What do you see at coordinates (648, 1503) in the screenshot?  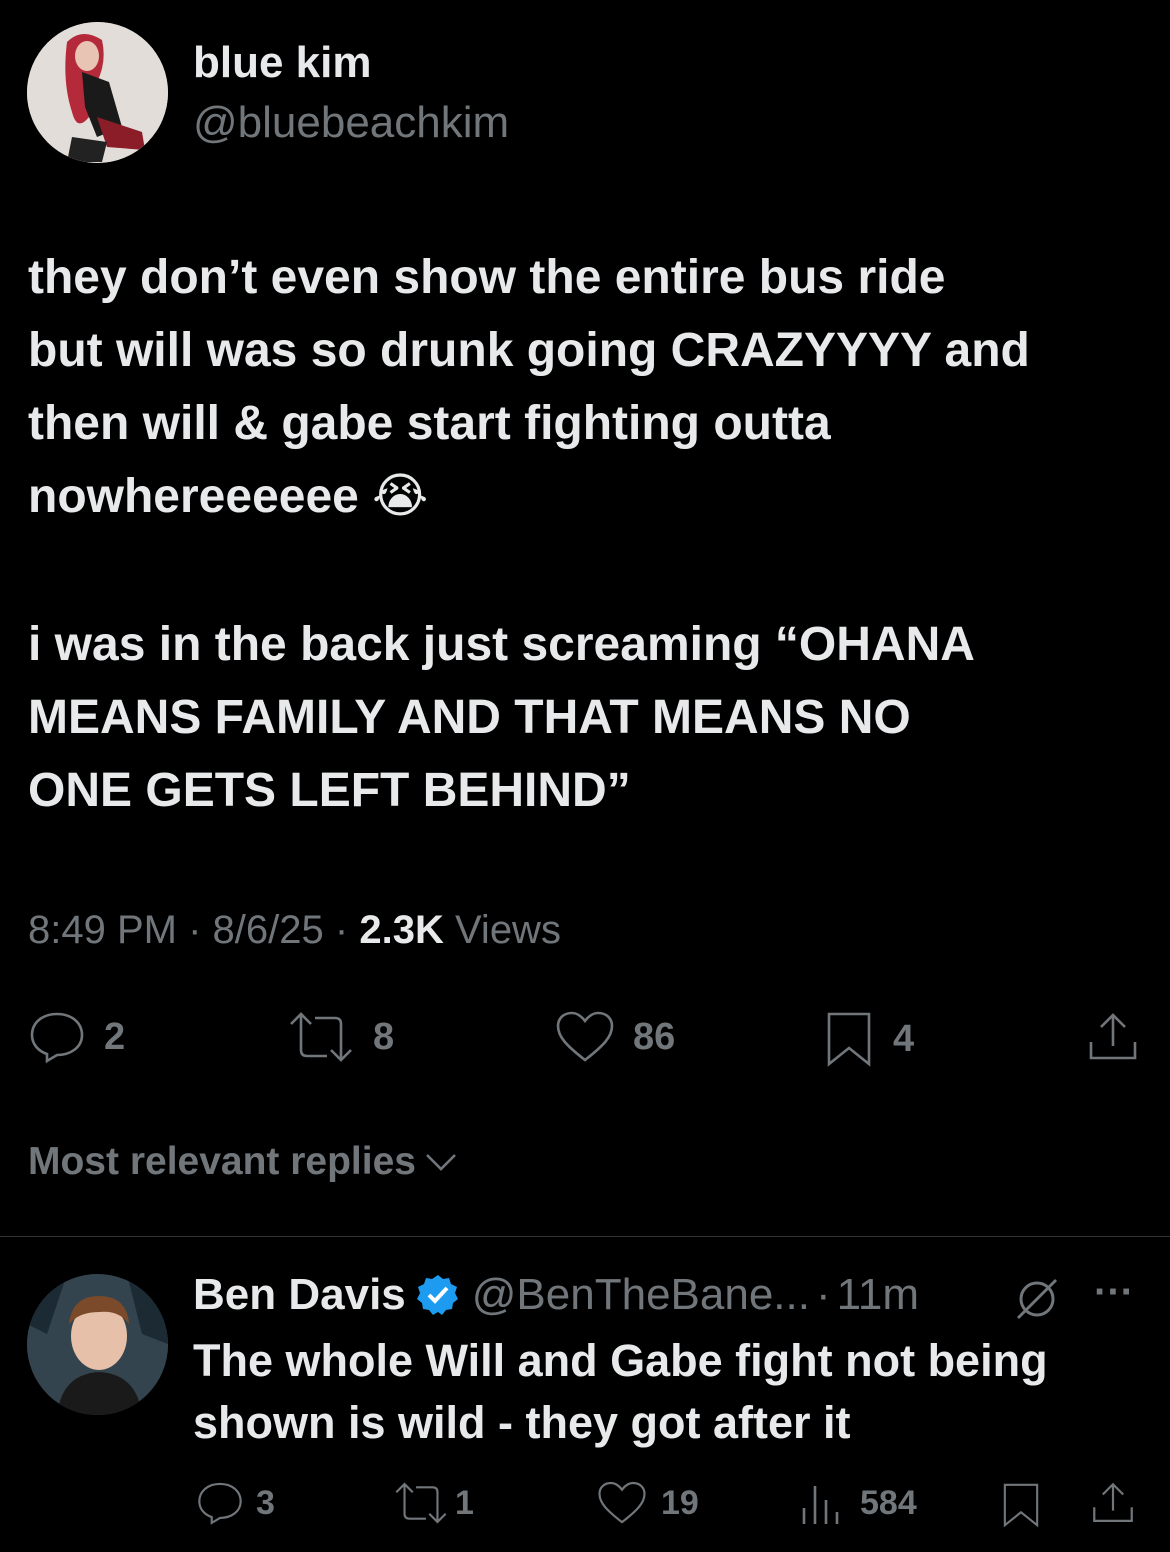 I see `reply-like-button: 19` at bounding box center [648, 1503].